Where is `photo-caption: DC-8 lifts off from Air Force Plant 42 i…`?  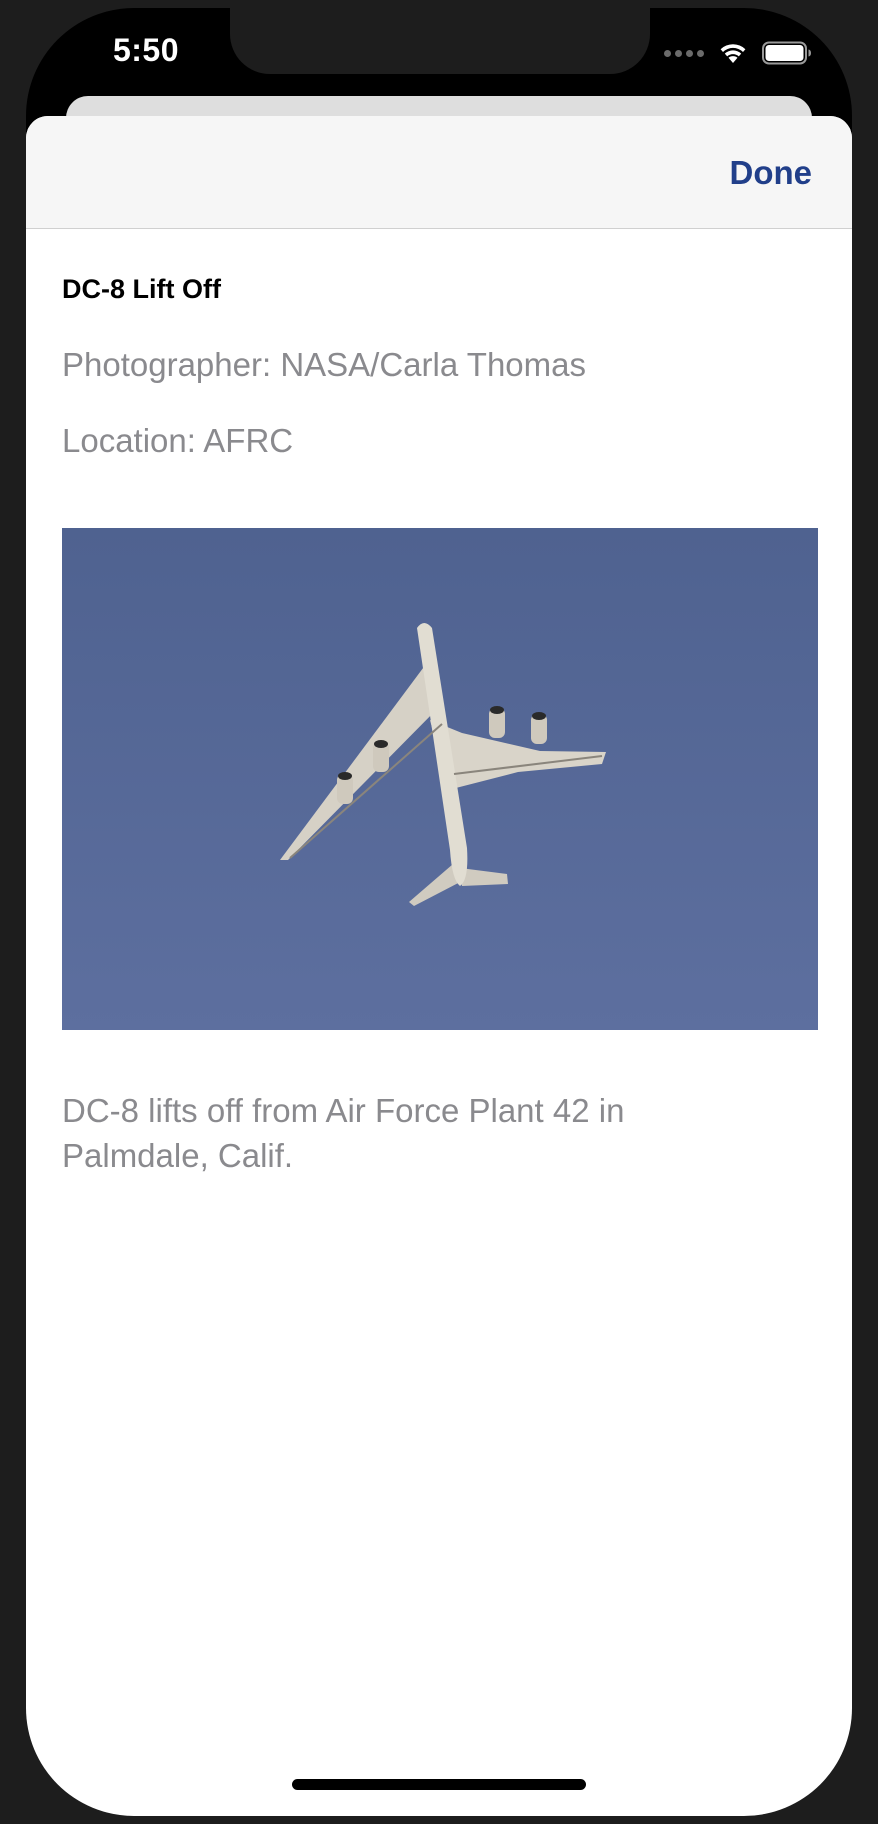
photo-caption: DC-8 lifts off from Air Force Plant 42 i… is located at coordinates (343, 1133).